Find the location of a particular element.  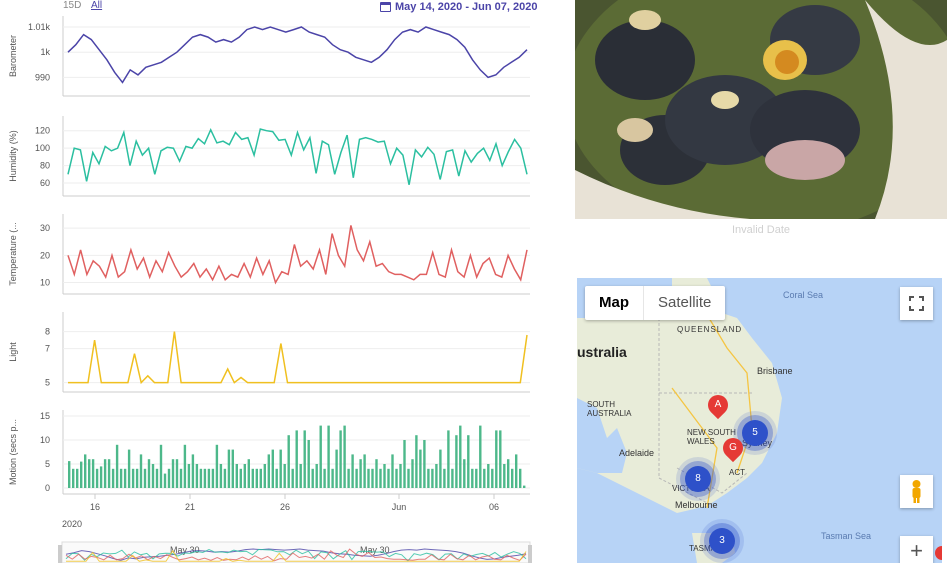

x-tick-label: 06 is located at coordinates (494, 507).